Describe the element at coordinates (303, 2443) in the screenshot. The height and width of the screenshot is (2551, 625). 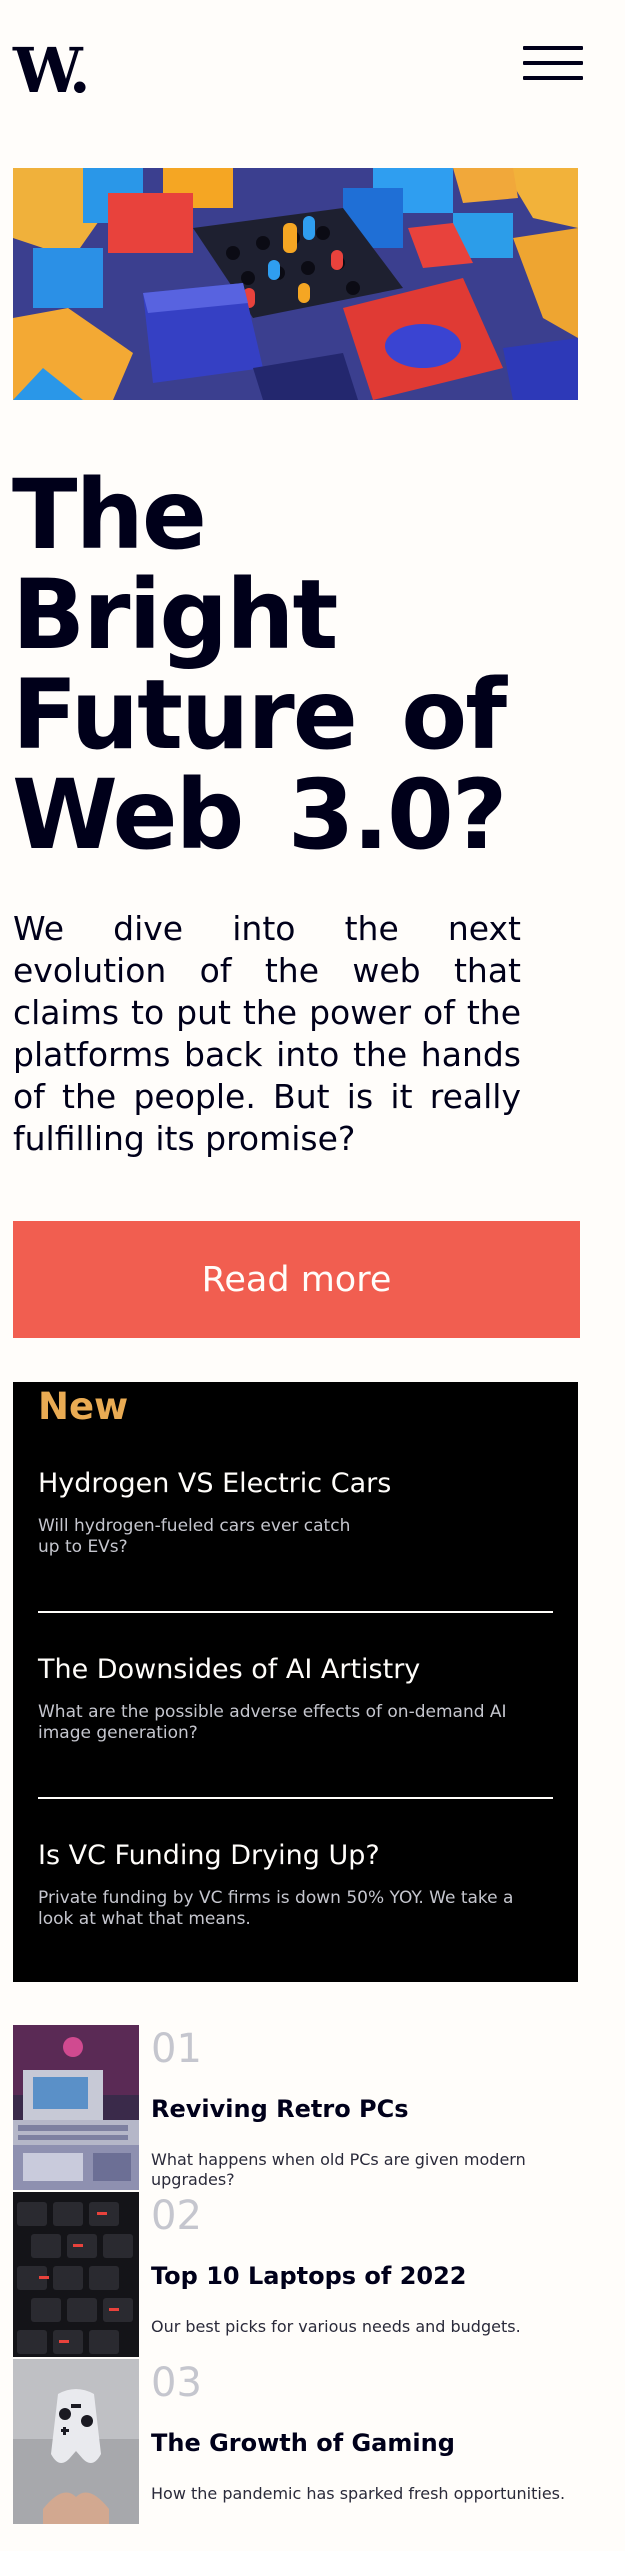
I see `trending-title: The Growth of Gaming` at that location.